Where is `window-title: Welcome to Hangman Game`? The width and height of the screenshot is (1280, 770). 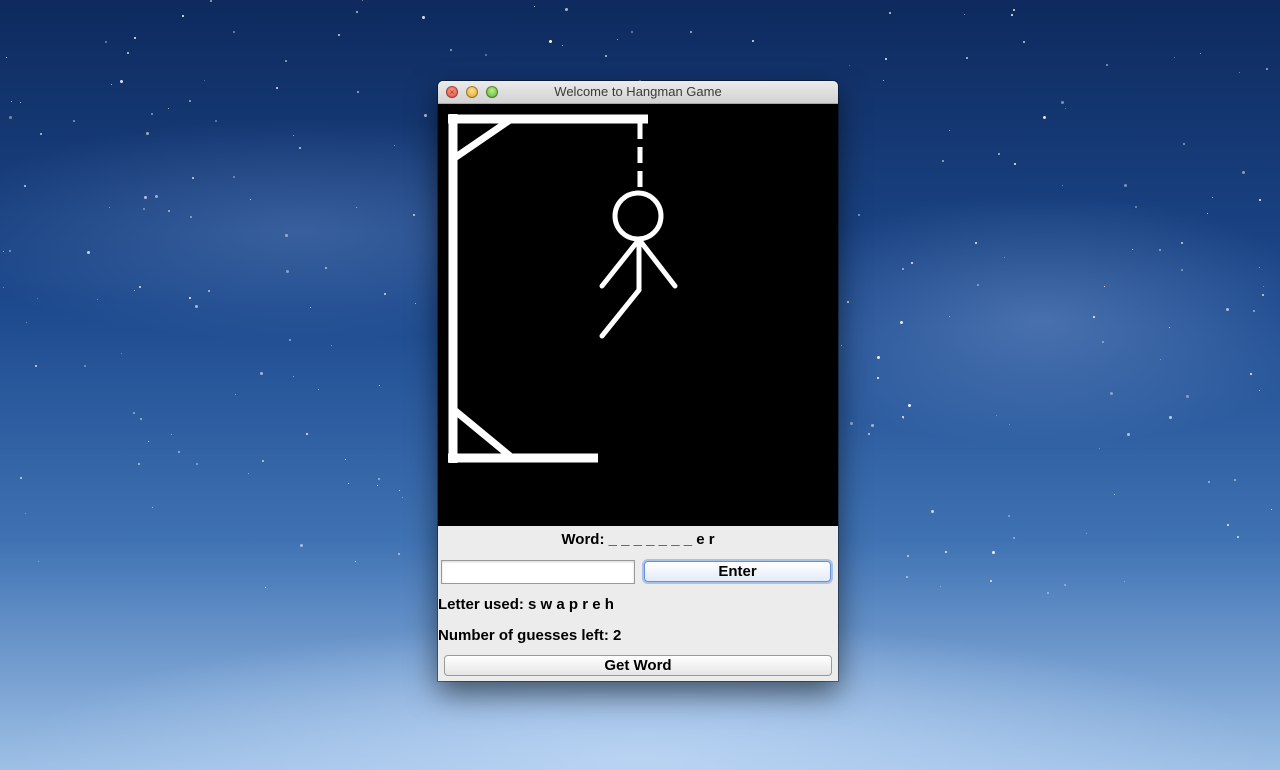 window-title: Welcome to Hangman Game is located at coordinates (638, 91).